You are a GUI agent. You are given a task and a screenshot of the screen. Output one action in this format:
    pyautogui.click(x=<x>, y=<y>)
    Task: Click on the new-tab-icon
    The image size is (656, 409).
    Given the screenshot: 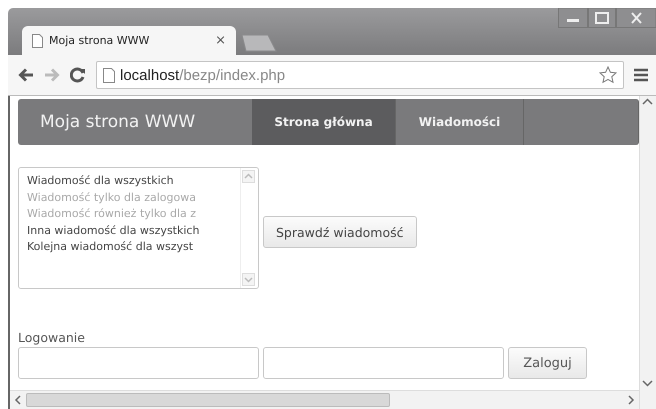 What is the action you would take?
    pyautogui.click(x=259, y=43)
    